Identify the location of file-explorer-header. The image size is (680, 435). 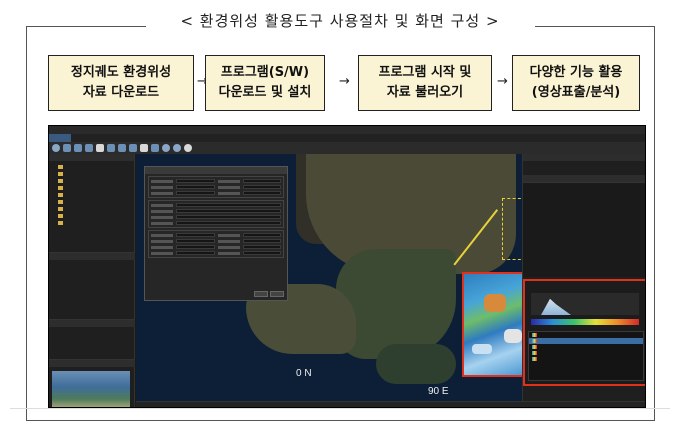
(91, 157).